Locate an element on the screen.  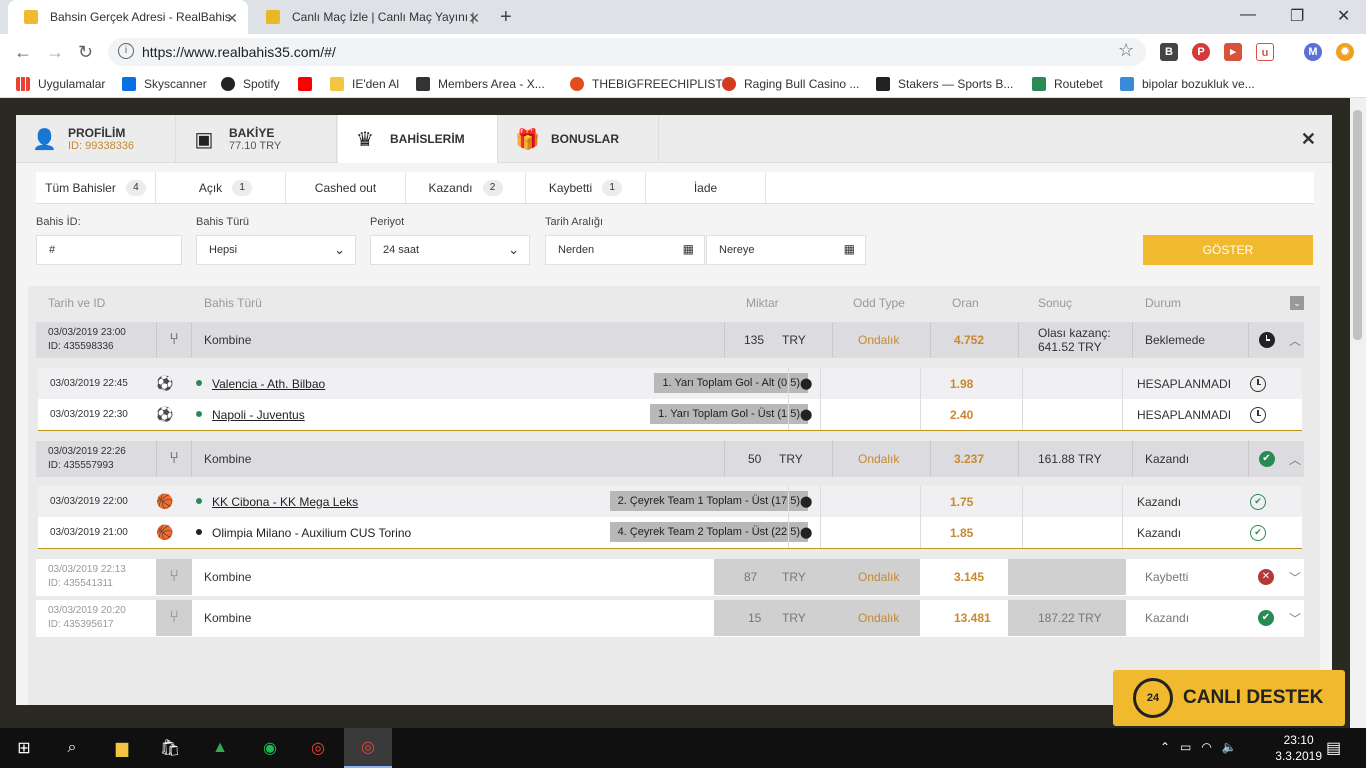
address-bar: i https://www.realbahis35.com/#/ ☆ is located at coordinates (627, 52).